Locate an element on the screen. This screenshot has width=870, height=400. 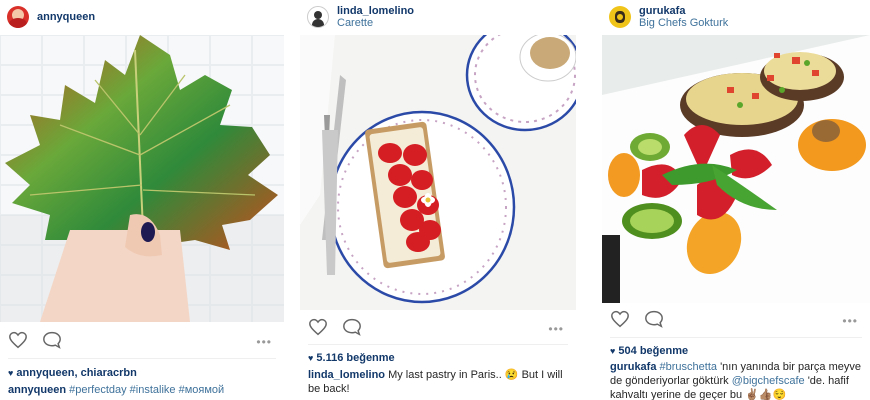
likes-line: ♥ 504 beğenme is located at coordinates (649, 351).